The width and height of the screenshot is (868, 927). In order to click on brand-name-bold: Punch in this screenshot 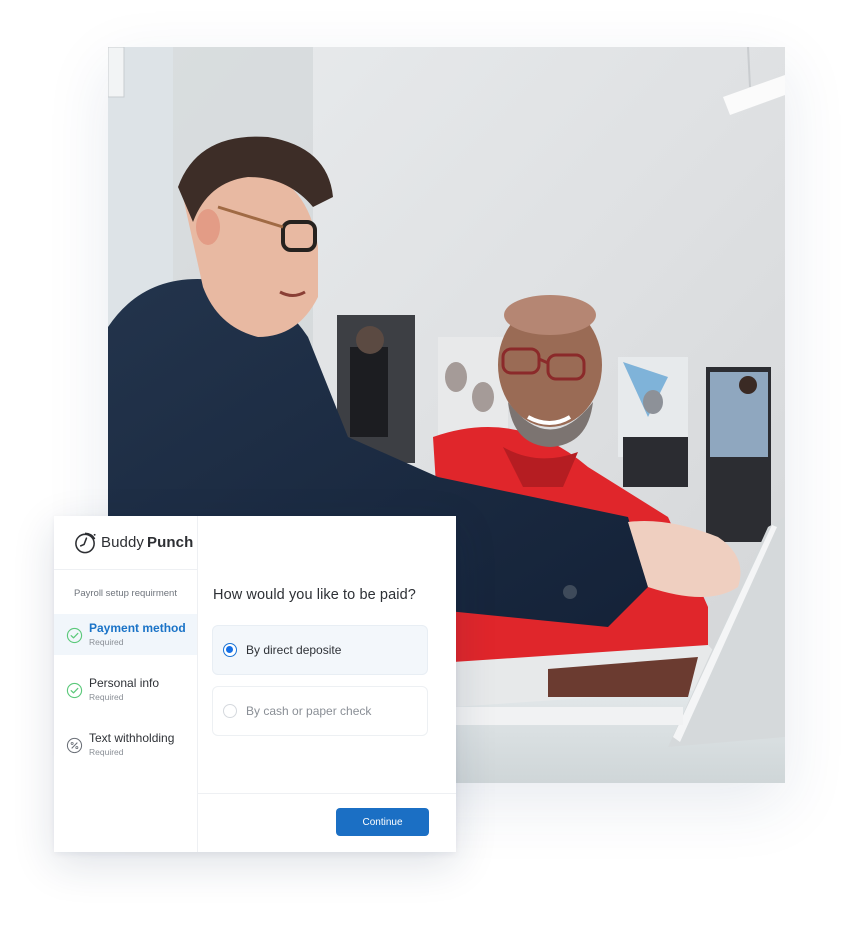, I will do `click(170, 542)`.